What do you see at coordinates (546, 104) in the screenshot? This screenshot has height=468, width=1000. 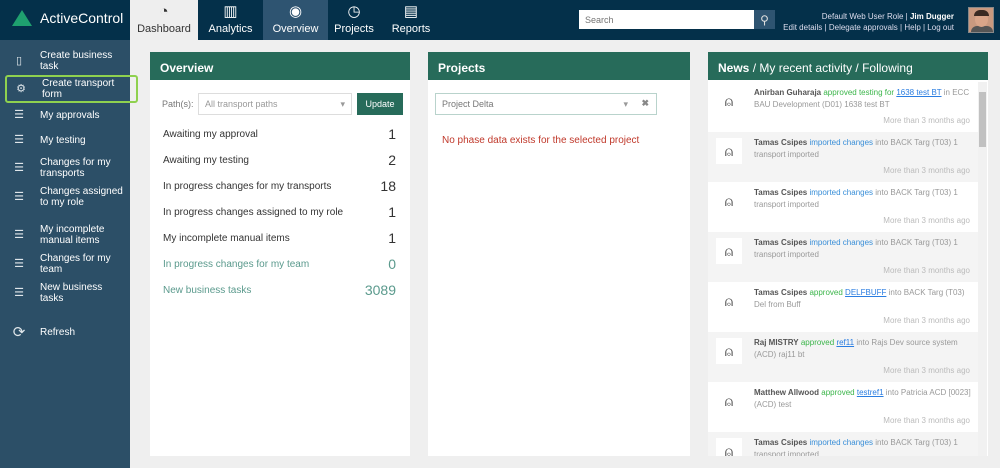 I see `project-select: Project Delta ▾ ✖` at bounding box center [546, 104].